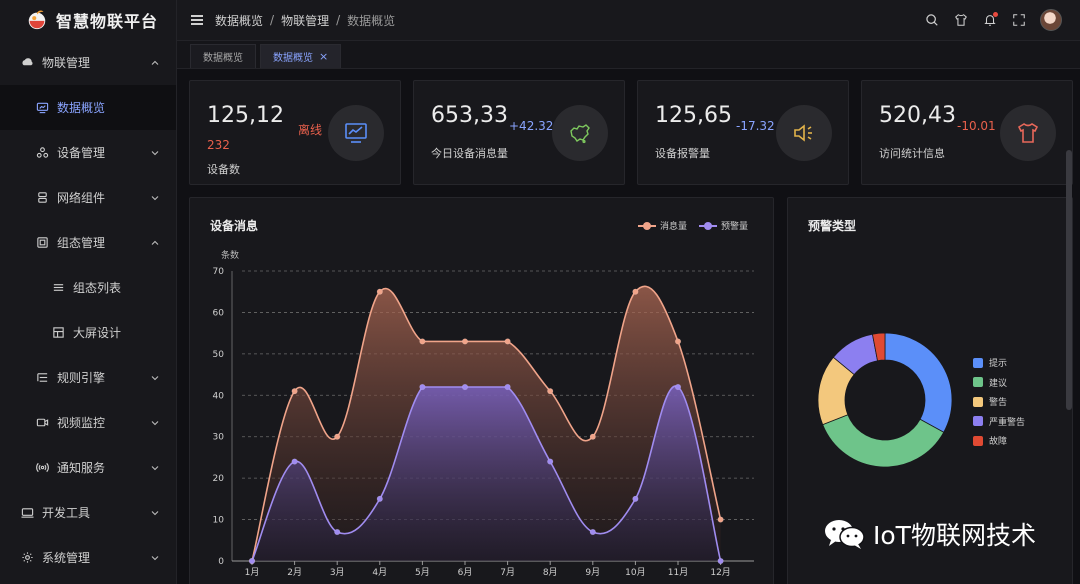 This screenshot has width=1080, height=584. Describe the element at coordinates (97, 288) in the screenshot. I see `sidebar-item-label: 组态列表` at that location.